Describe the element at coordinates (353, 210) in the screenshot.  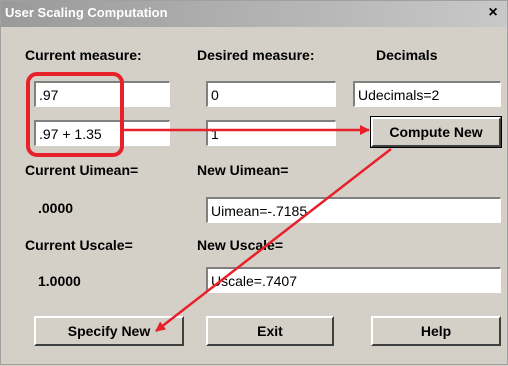
I see `new-uimean-field: Uimean=-.7185` at that location.